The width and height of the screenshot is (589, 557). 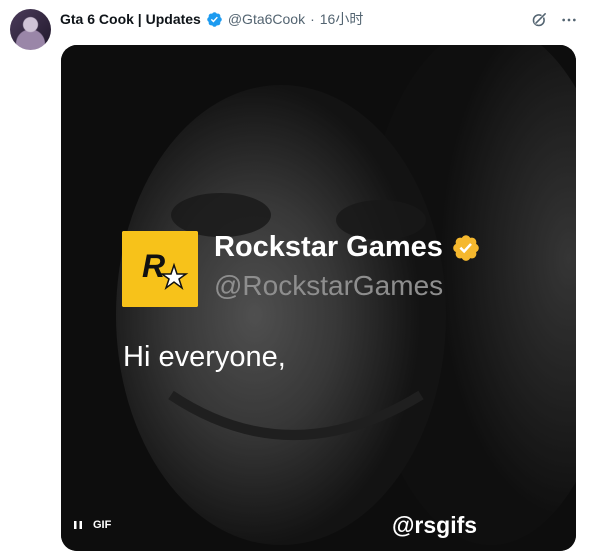 I want to click on grok-icon, so click(x=539, y=19).